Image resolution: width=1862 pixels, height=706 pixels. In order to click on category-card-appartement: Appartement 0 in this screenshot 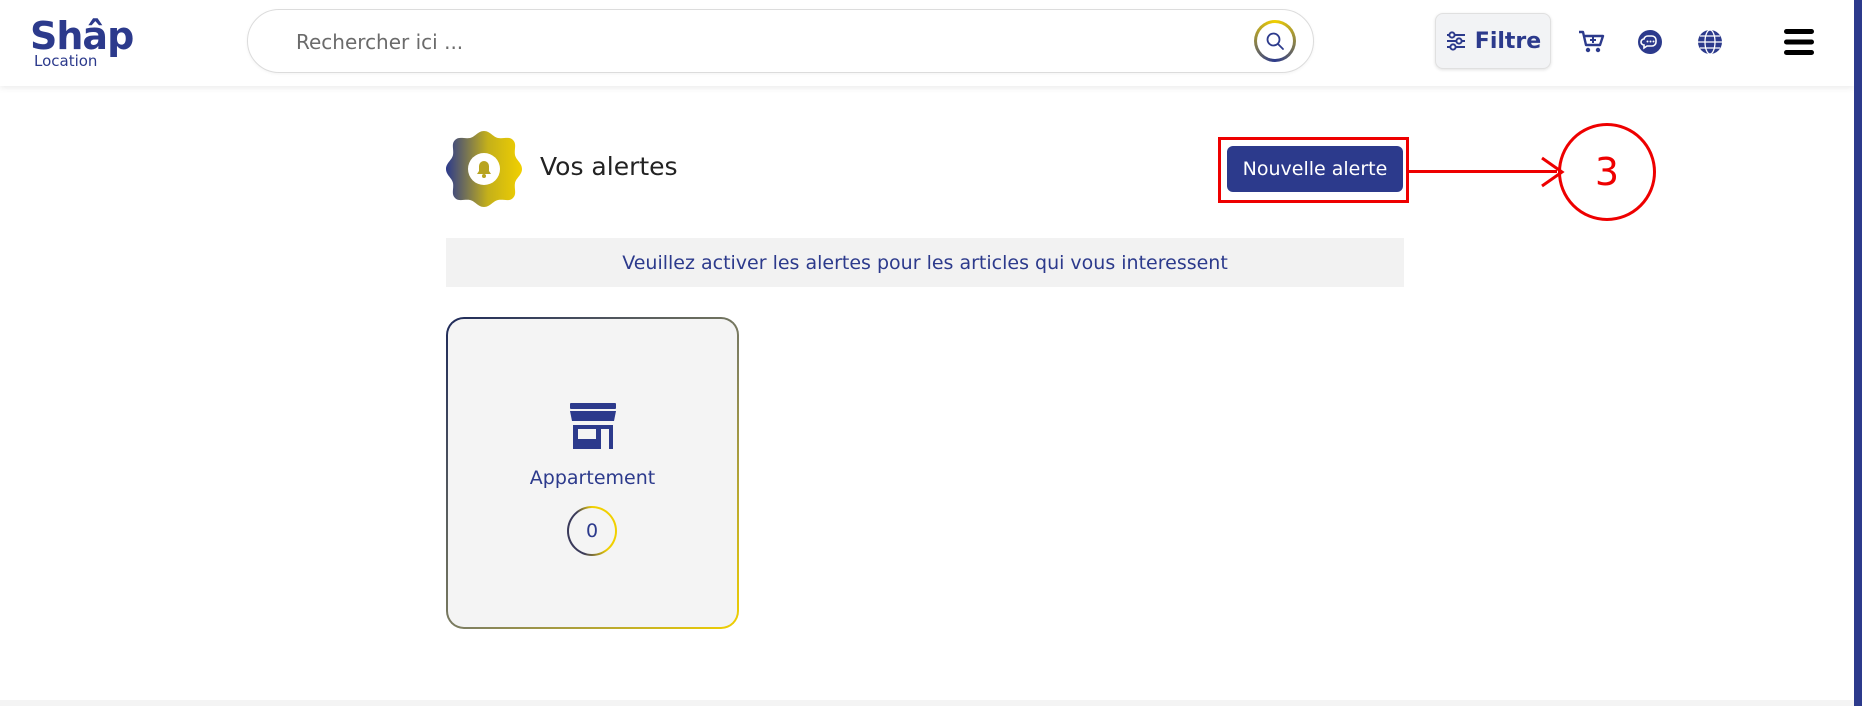, I will do `click(592, 473)`.